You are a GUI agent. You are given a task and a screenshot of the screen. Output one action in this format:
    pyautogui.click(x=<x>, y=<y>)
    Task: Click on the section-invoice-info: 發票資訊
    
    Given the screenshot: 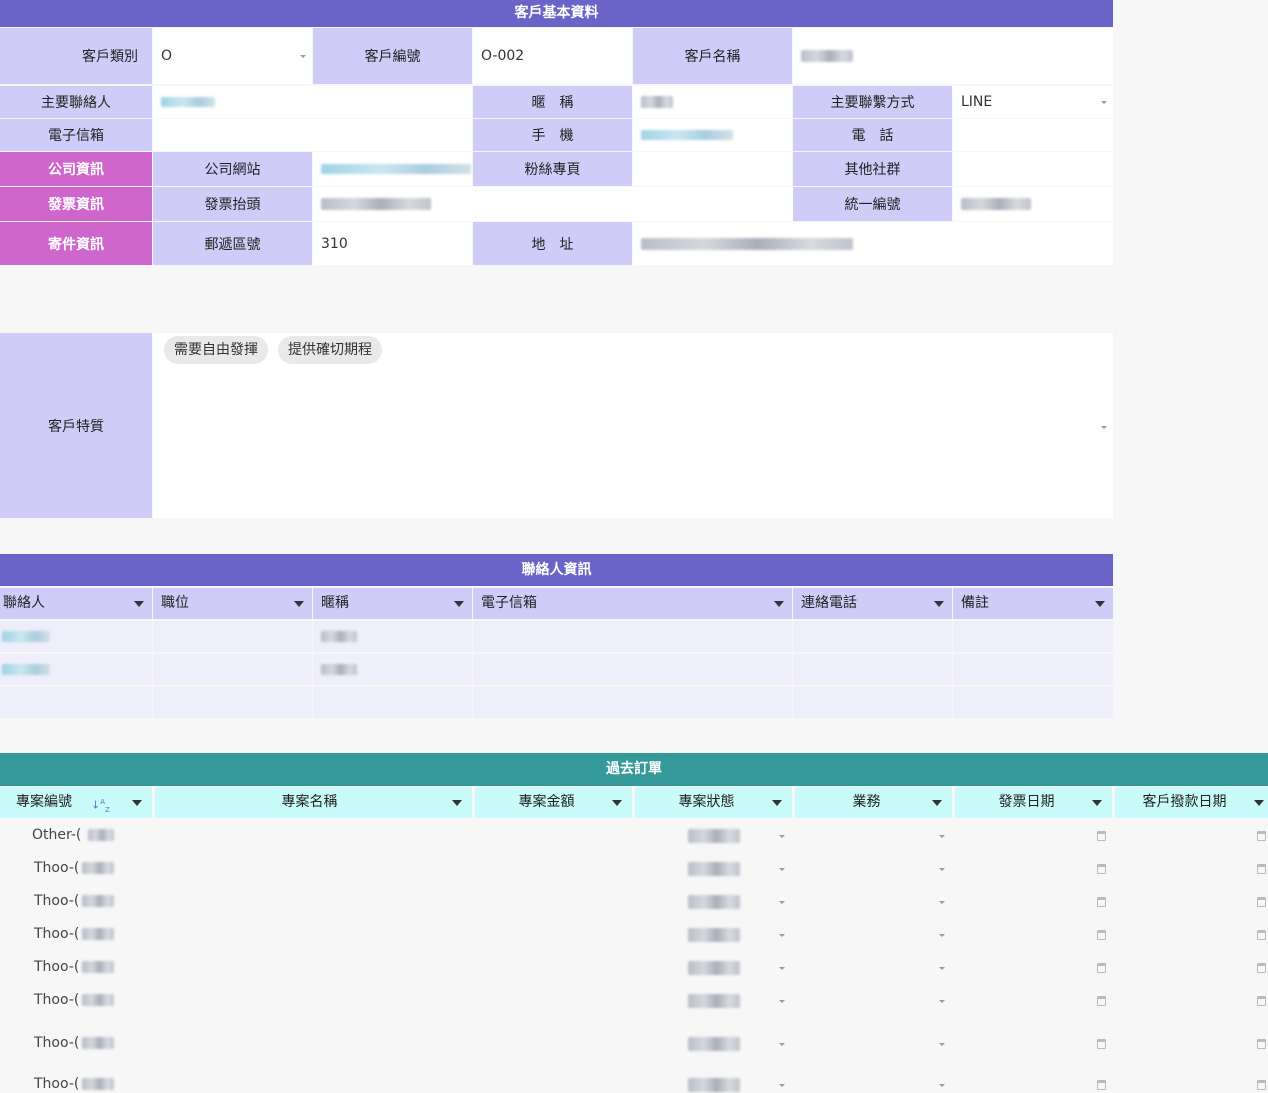 What is the action you would take?
    pyautogui.click(x=76, y=204)
    